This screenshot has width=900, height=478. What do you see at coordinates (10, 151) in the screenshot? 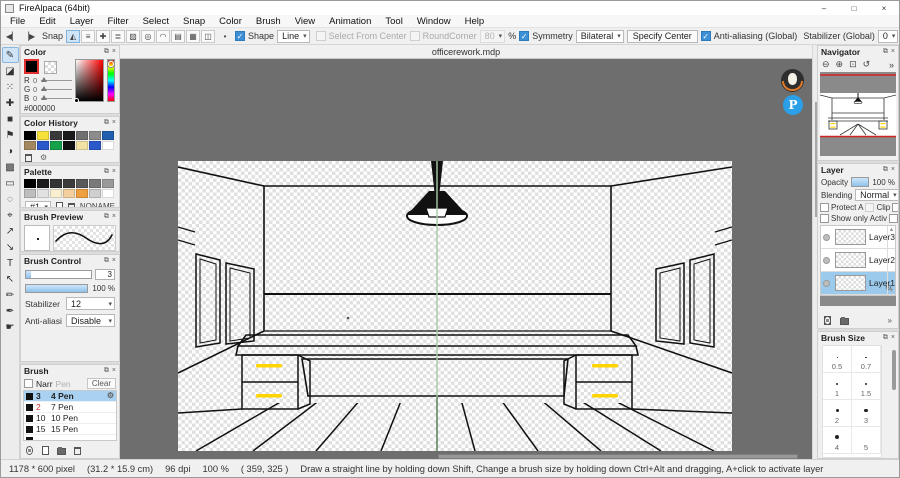
I see `tool-button: ◑` at bounding box center [10, 151].